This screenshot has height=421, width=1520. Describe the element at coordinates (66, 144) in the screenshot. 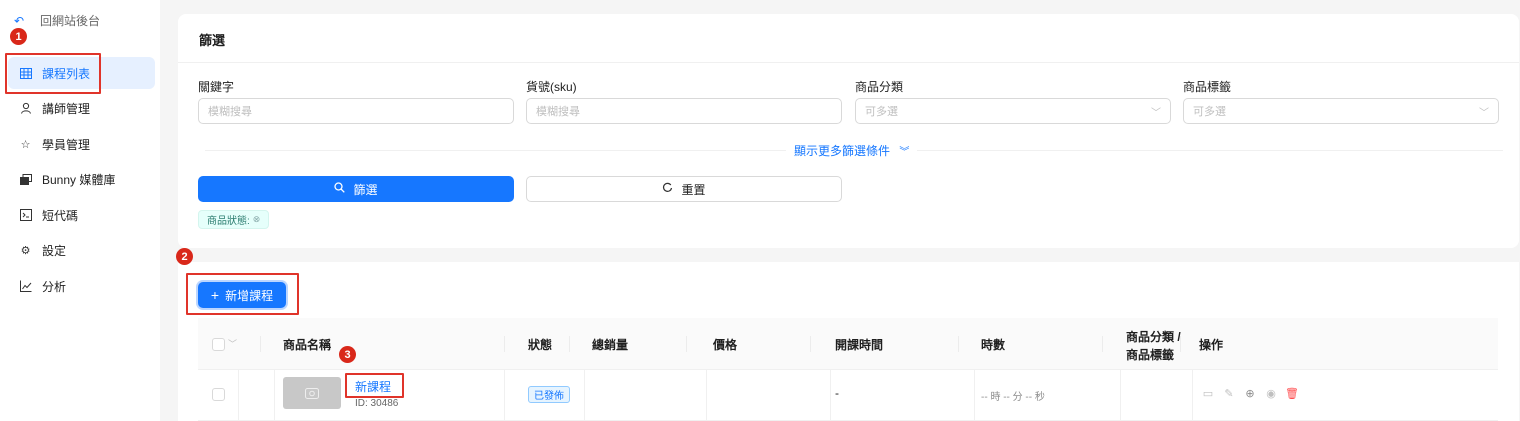

I see `sidebar-item-label: 學員管理` at that location.